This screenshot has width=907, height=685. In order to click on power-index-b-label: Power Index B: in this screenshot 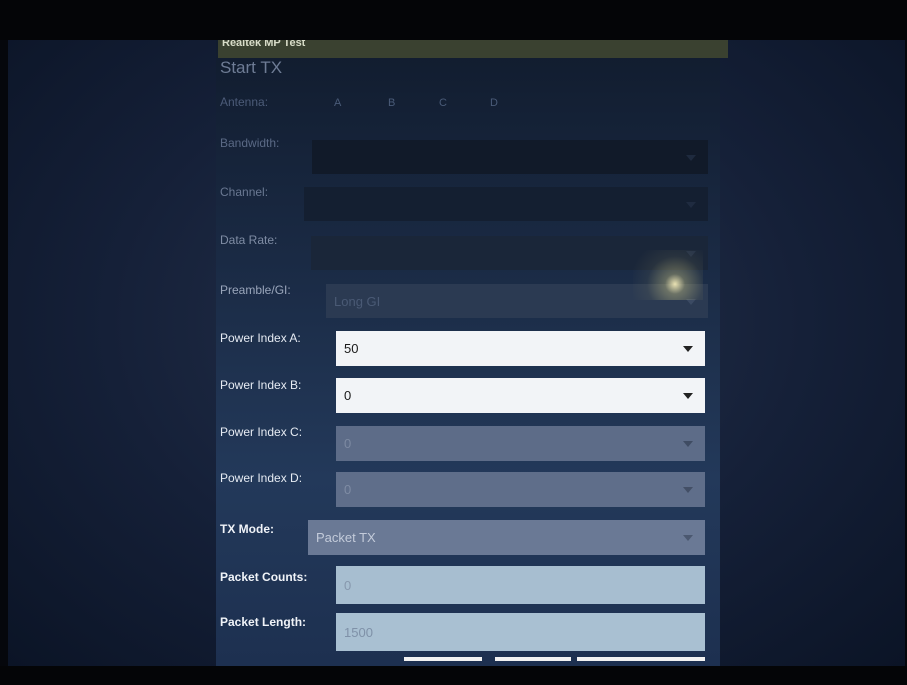, I will do `click(261, 385)`.